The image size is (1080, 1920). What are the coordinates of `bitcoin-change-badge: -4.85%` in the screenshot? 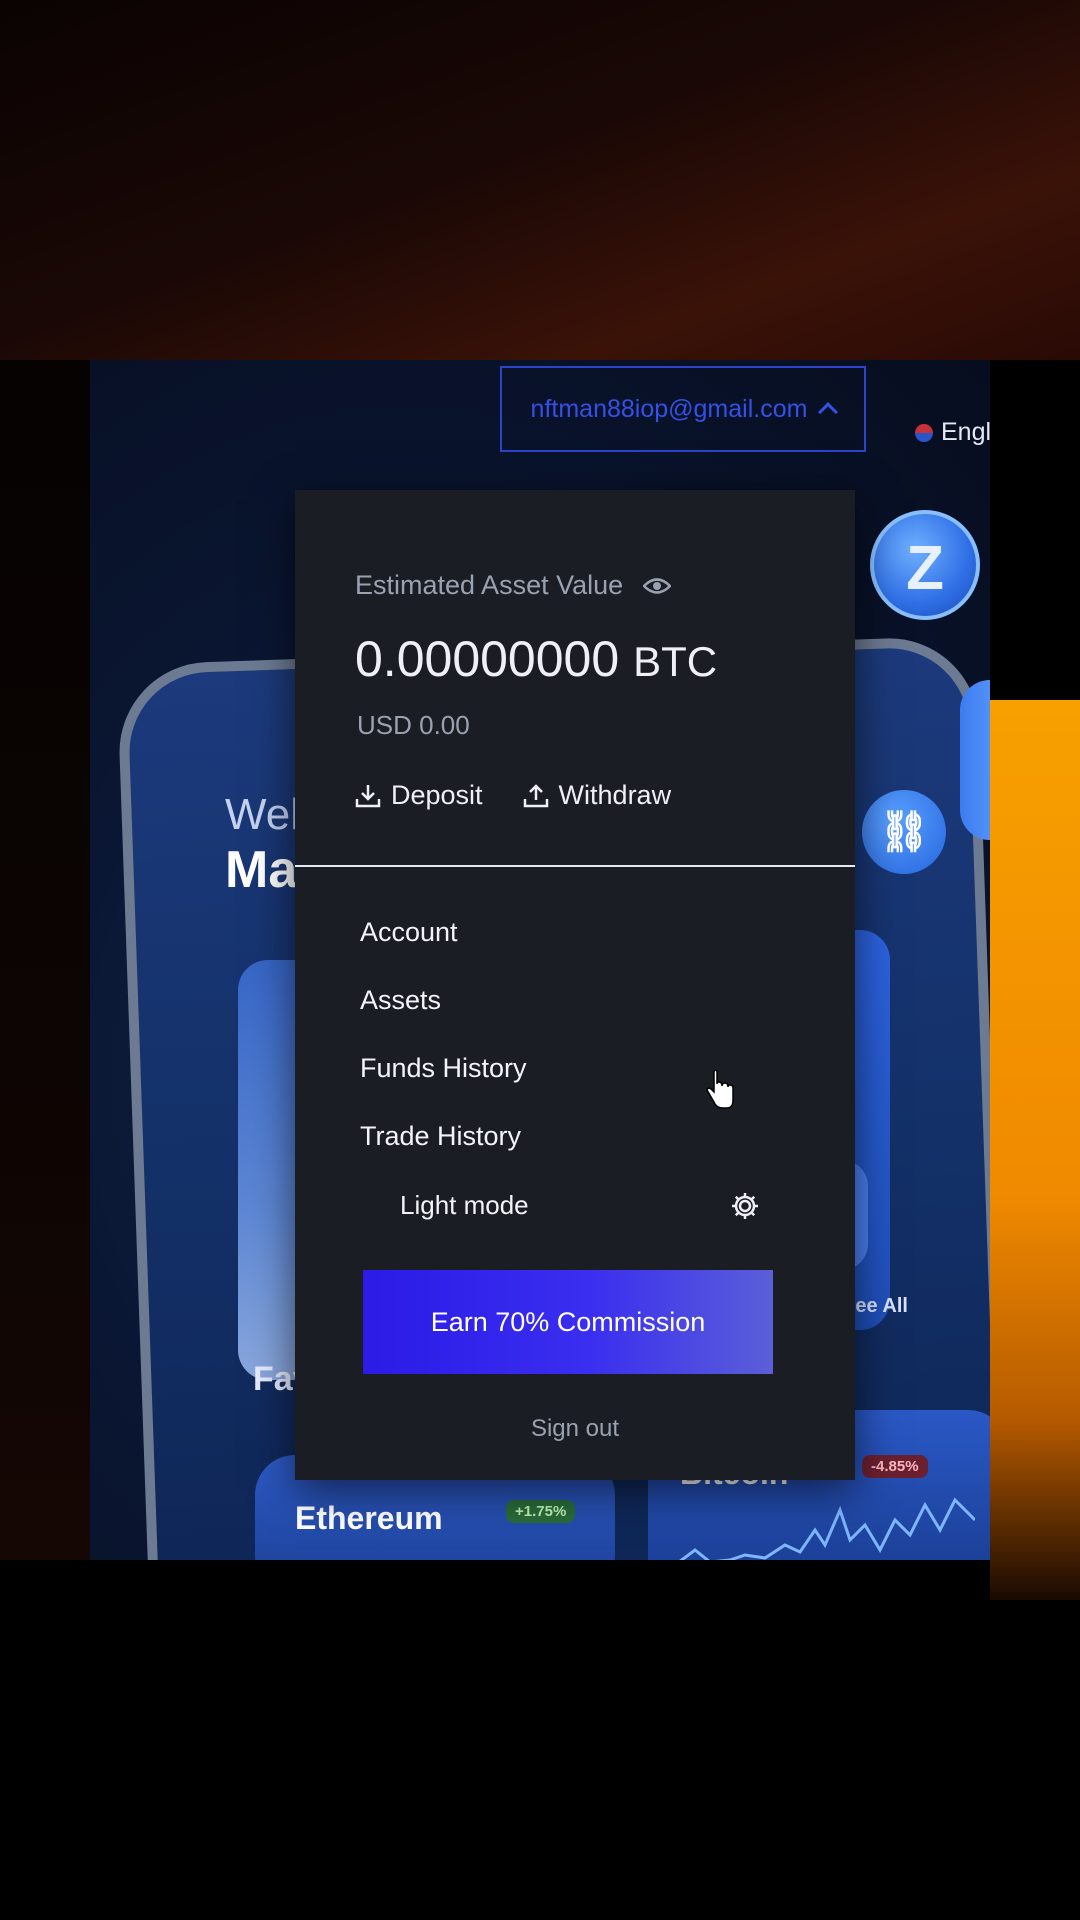 It's located at (895, 1466).